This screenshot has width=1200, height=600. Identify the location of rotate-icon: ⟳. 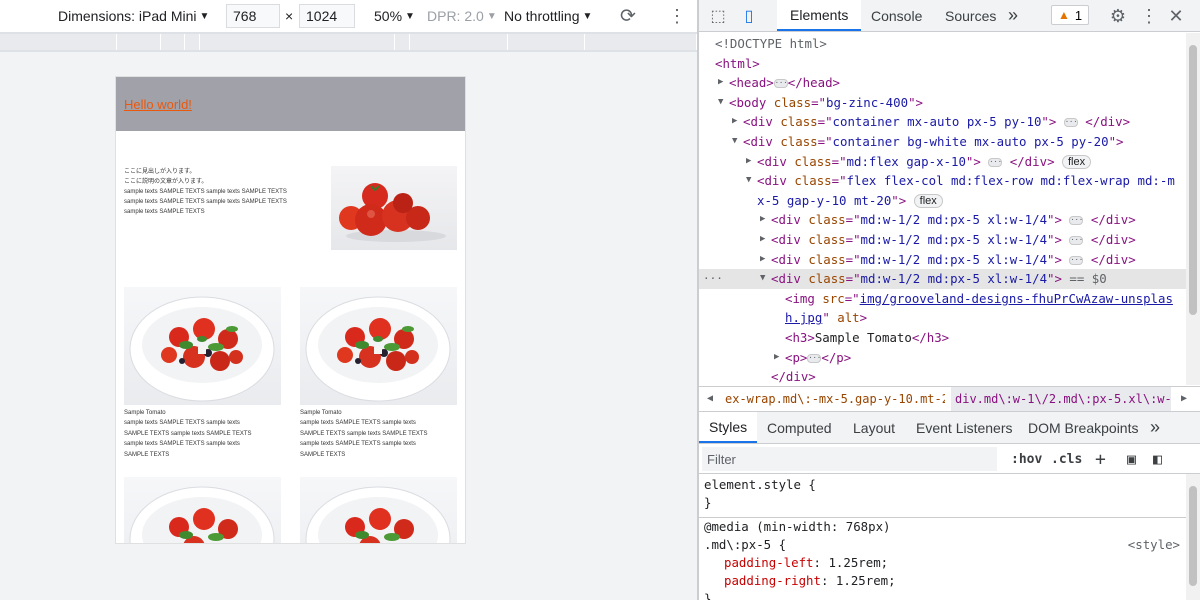
(628, 16).